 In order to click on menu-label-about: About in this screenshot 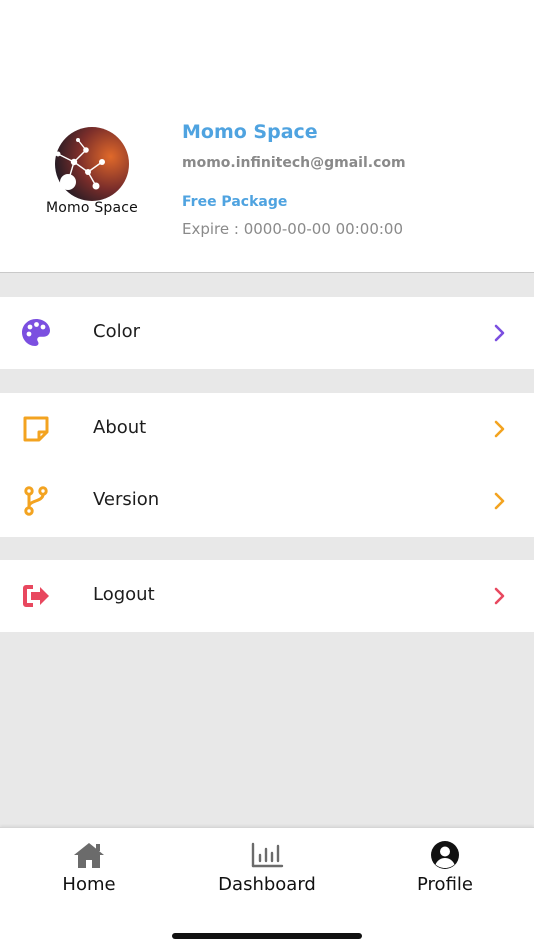, I will do `click(120, 427)`.